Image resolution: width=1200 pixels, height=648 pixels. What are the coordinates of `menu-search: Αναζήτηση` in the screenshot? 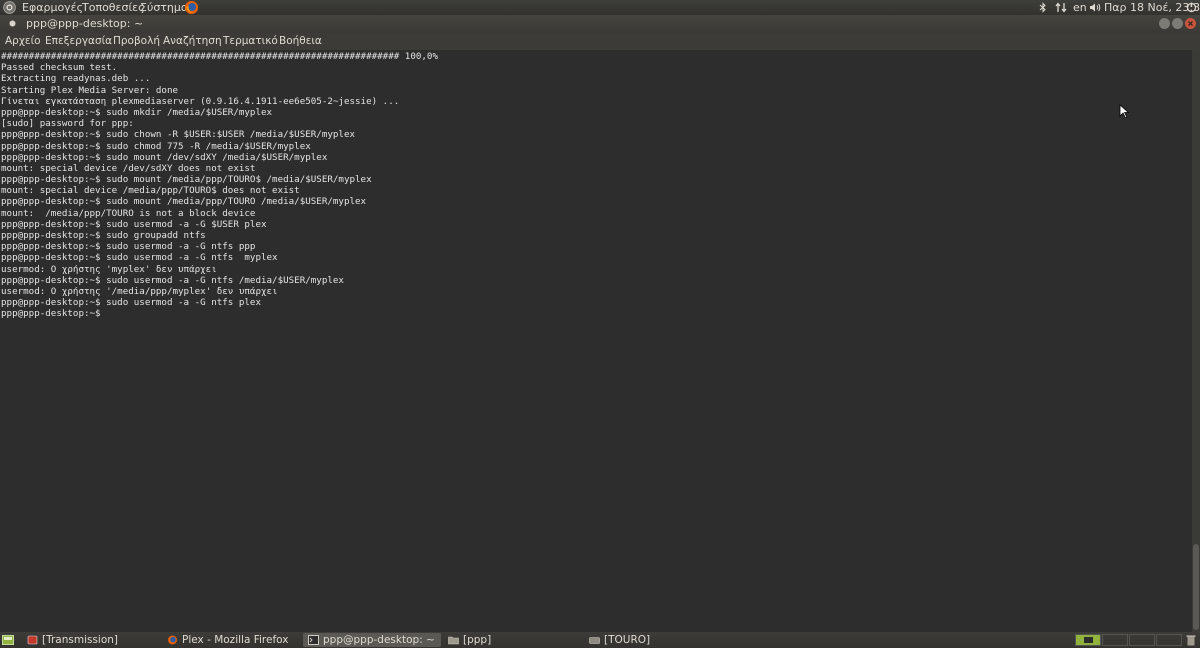 It's located at (192, 41).